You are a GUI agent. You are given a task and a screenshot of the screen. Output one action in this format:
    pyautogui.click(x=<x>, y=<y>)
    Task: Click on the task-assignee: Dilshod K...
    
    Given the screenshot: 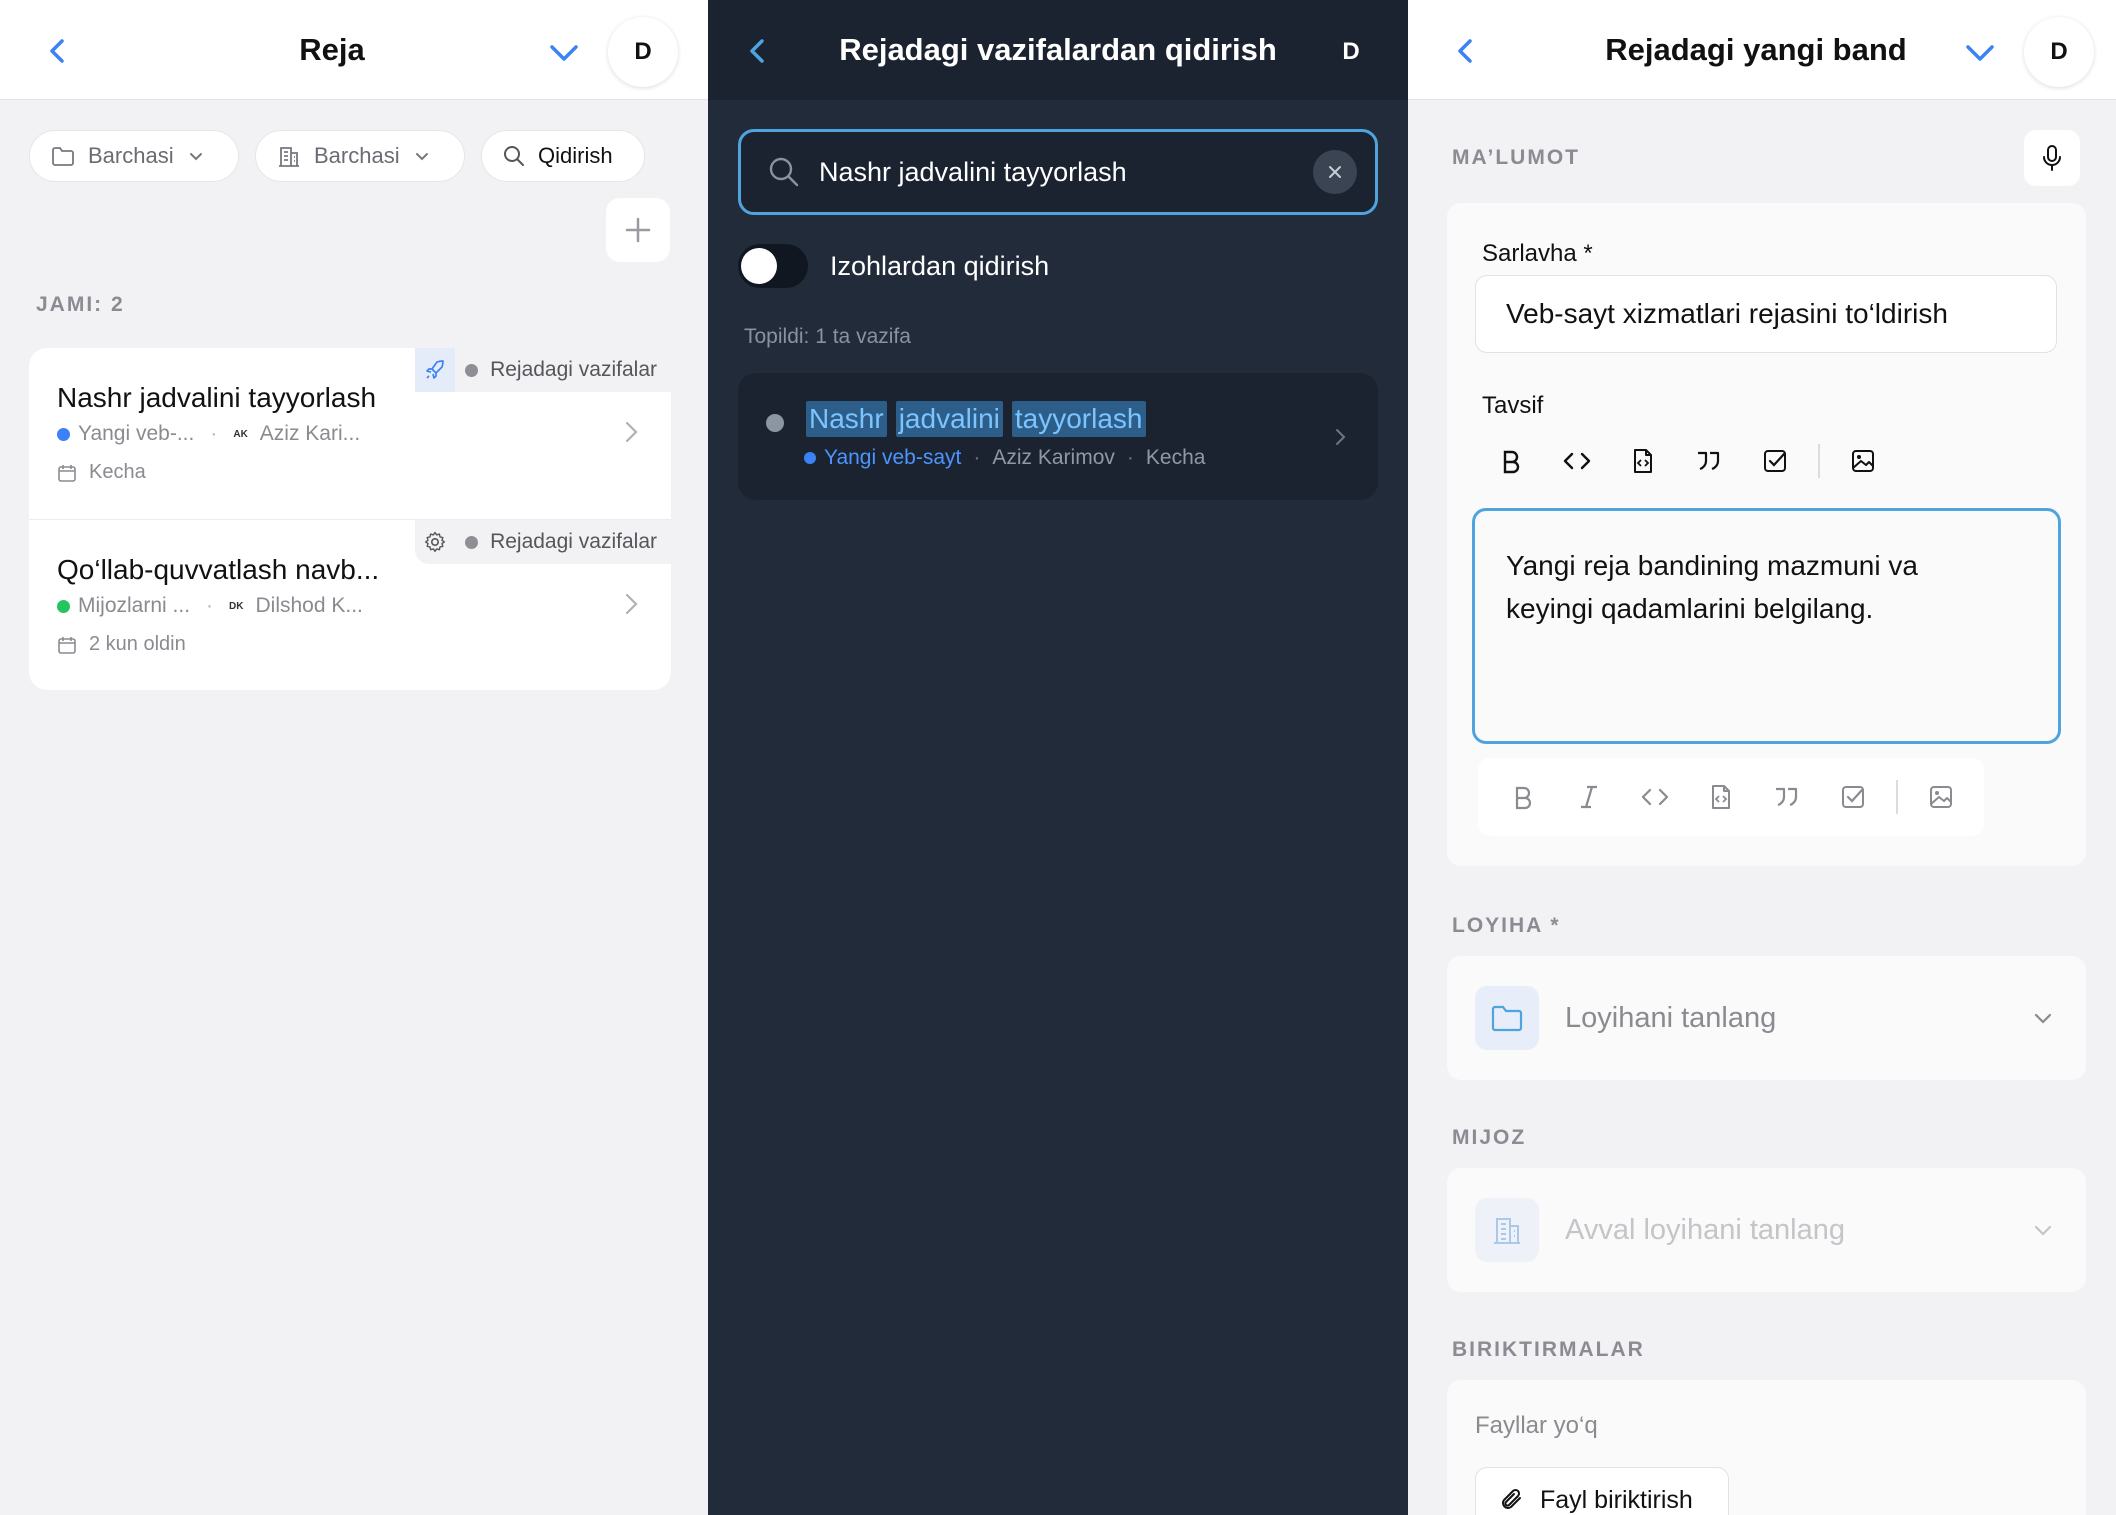 What is the action you would take?
    pyautogui.click(x=309, y=605)
    